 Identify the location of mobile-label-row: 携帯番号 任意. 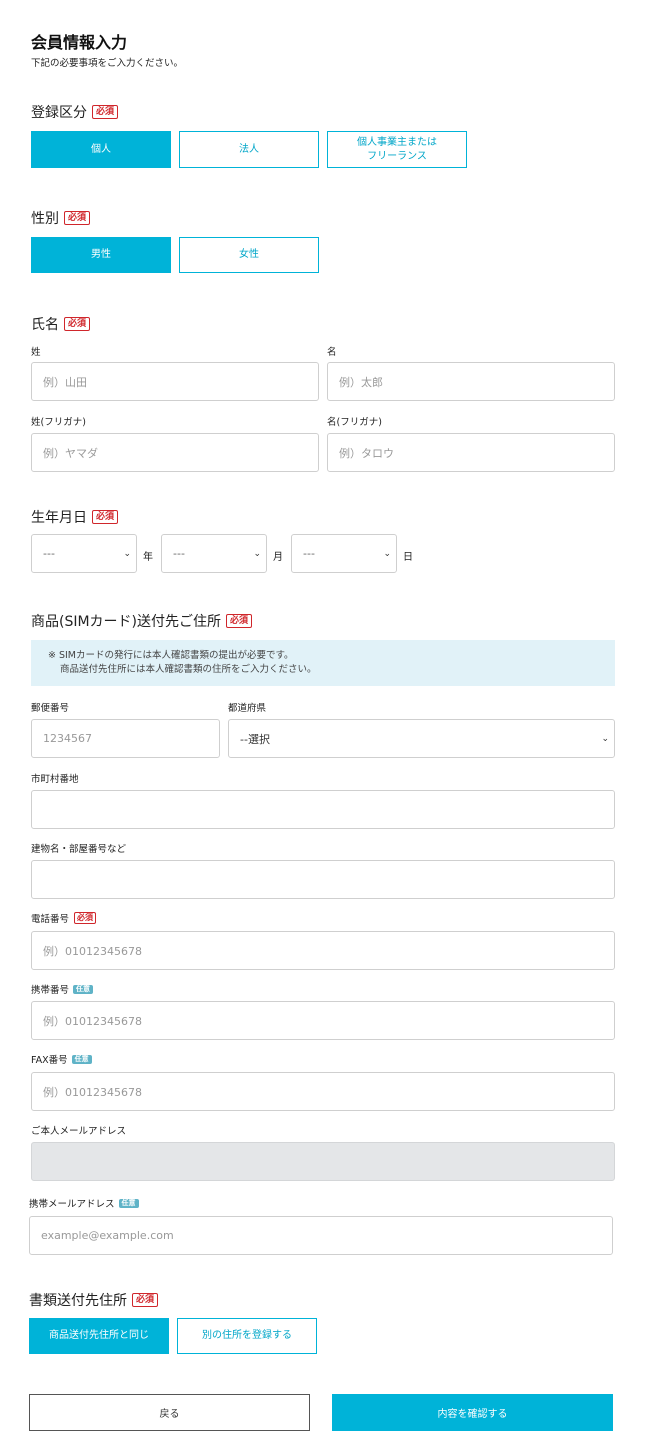
(62, 989).